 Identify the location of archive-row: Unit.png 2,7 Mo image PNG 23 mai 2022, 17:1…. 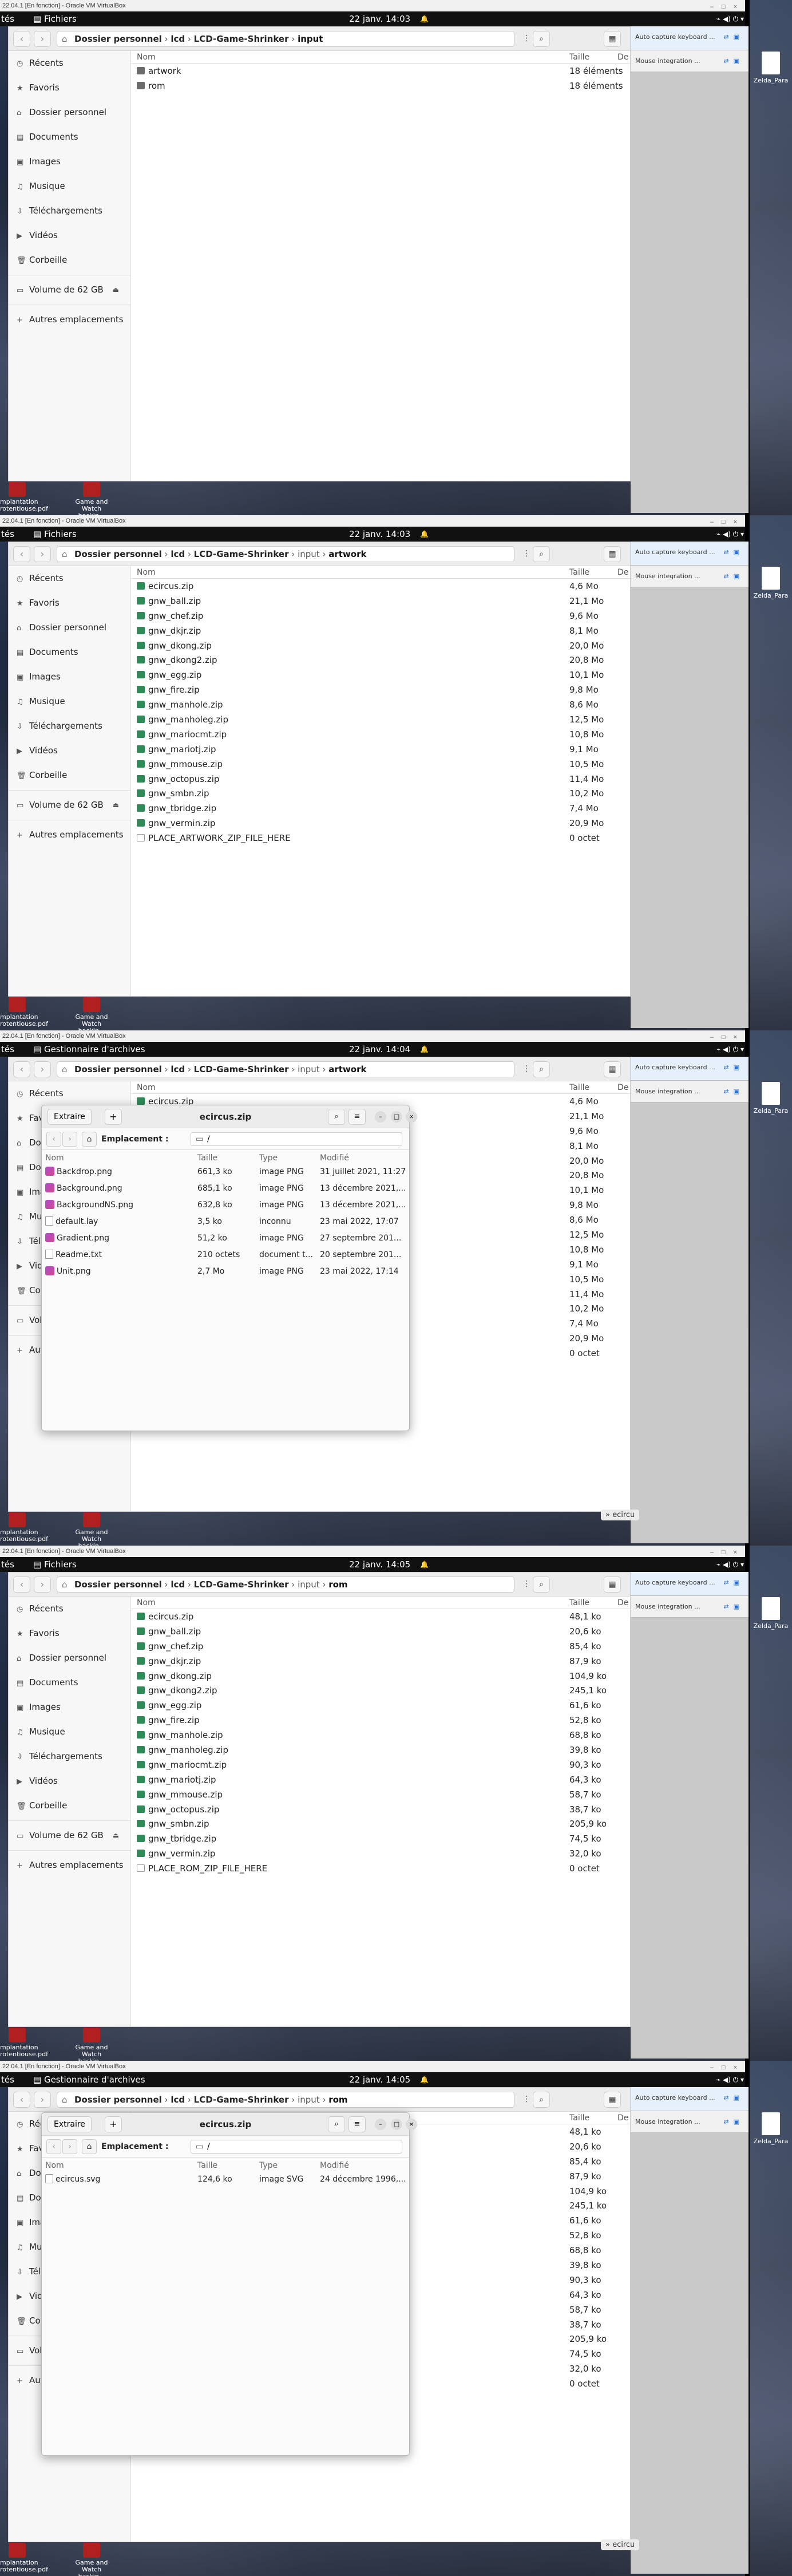
(225, 1271).